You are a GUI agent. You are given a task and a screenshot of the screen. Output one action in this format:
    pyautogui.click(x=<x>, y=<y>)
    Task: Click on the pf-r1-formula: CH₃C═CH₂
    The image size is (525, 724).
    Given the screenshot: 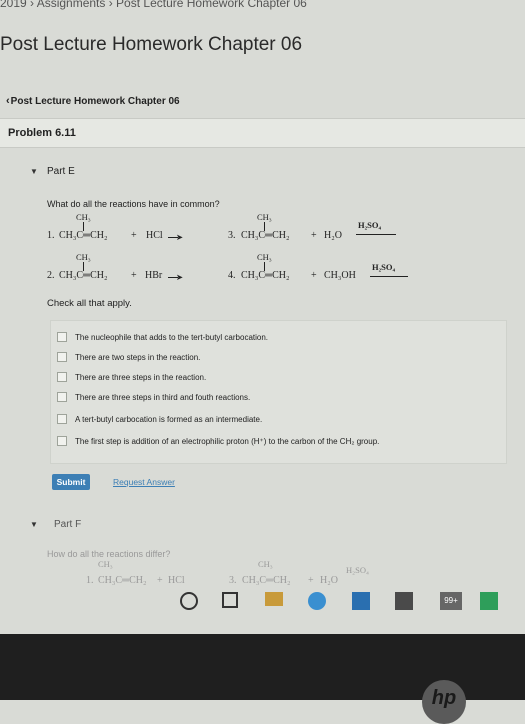 What is the action you would take?
    pyautogui.click(x=122, y=580)
    